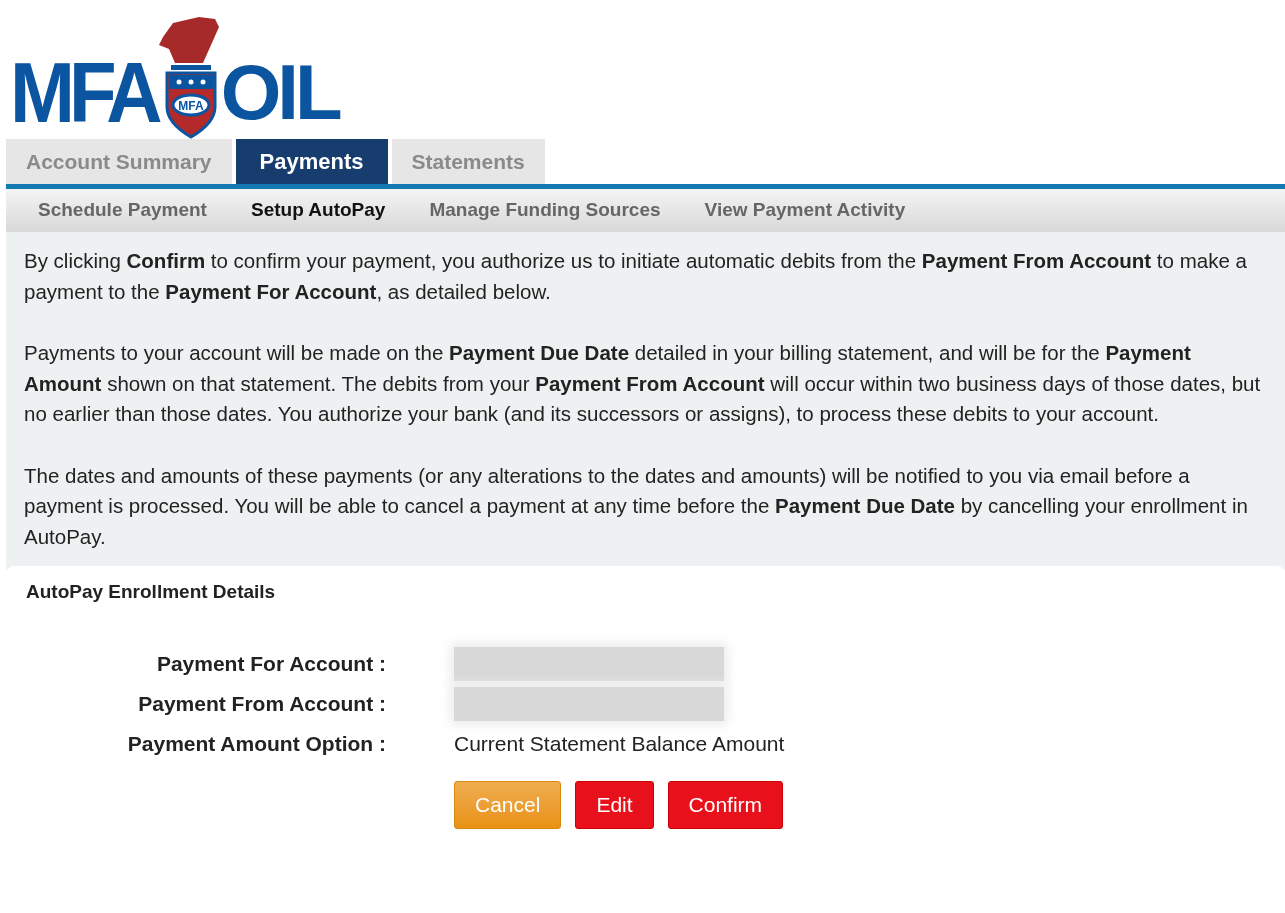 This screenshot has height=913, width=1285. I want to click on action-button: Edit, so click(614, 804).